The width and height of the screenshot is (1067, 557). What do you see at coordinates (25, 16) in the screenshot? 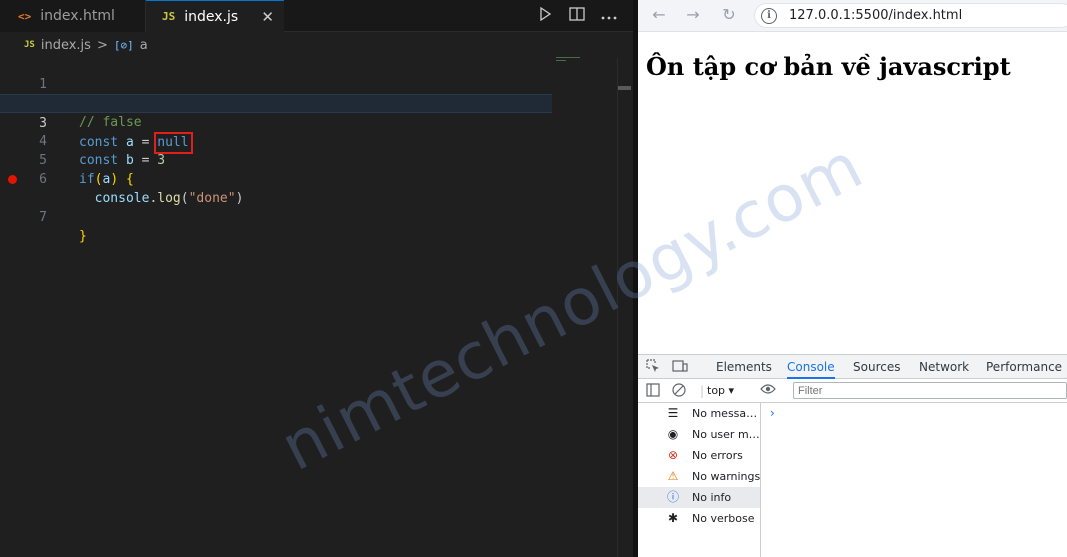
I see `html-file-icon: <>` at bounding box center [25, 16].